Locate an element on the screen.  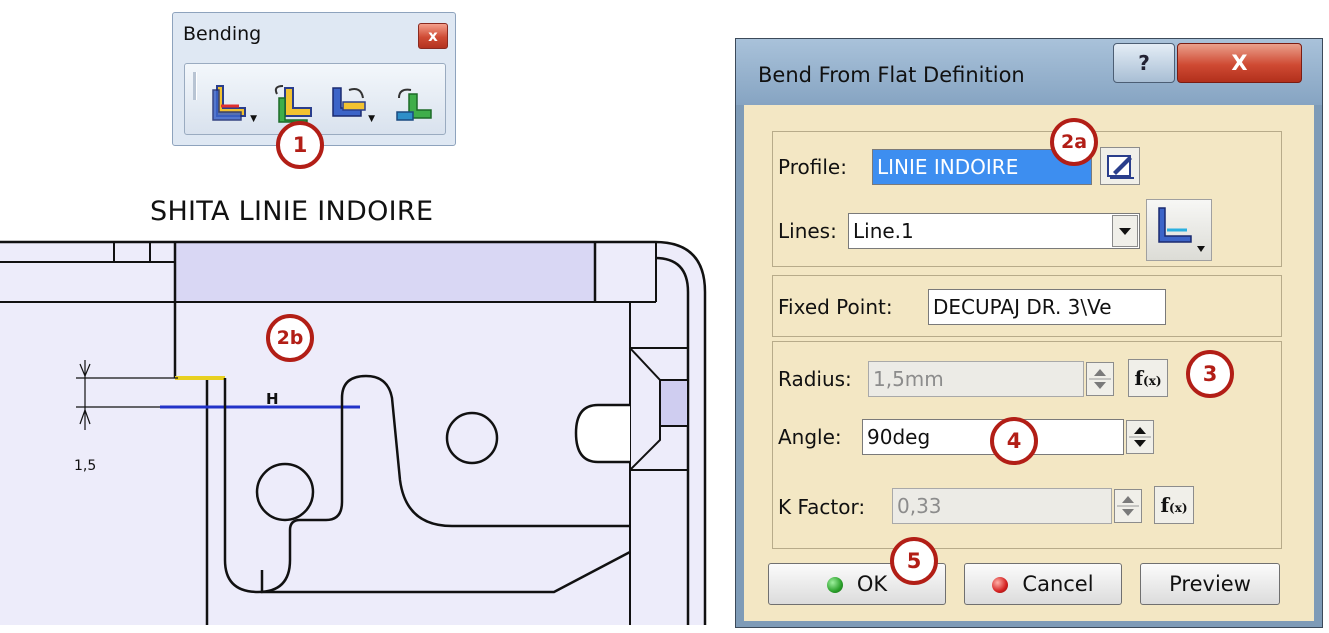
callout-2b: 2b is located at coordinates (290, 338).